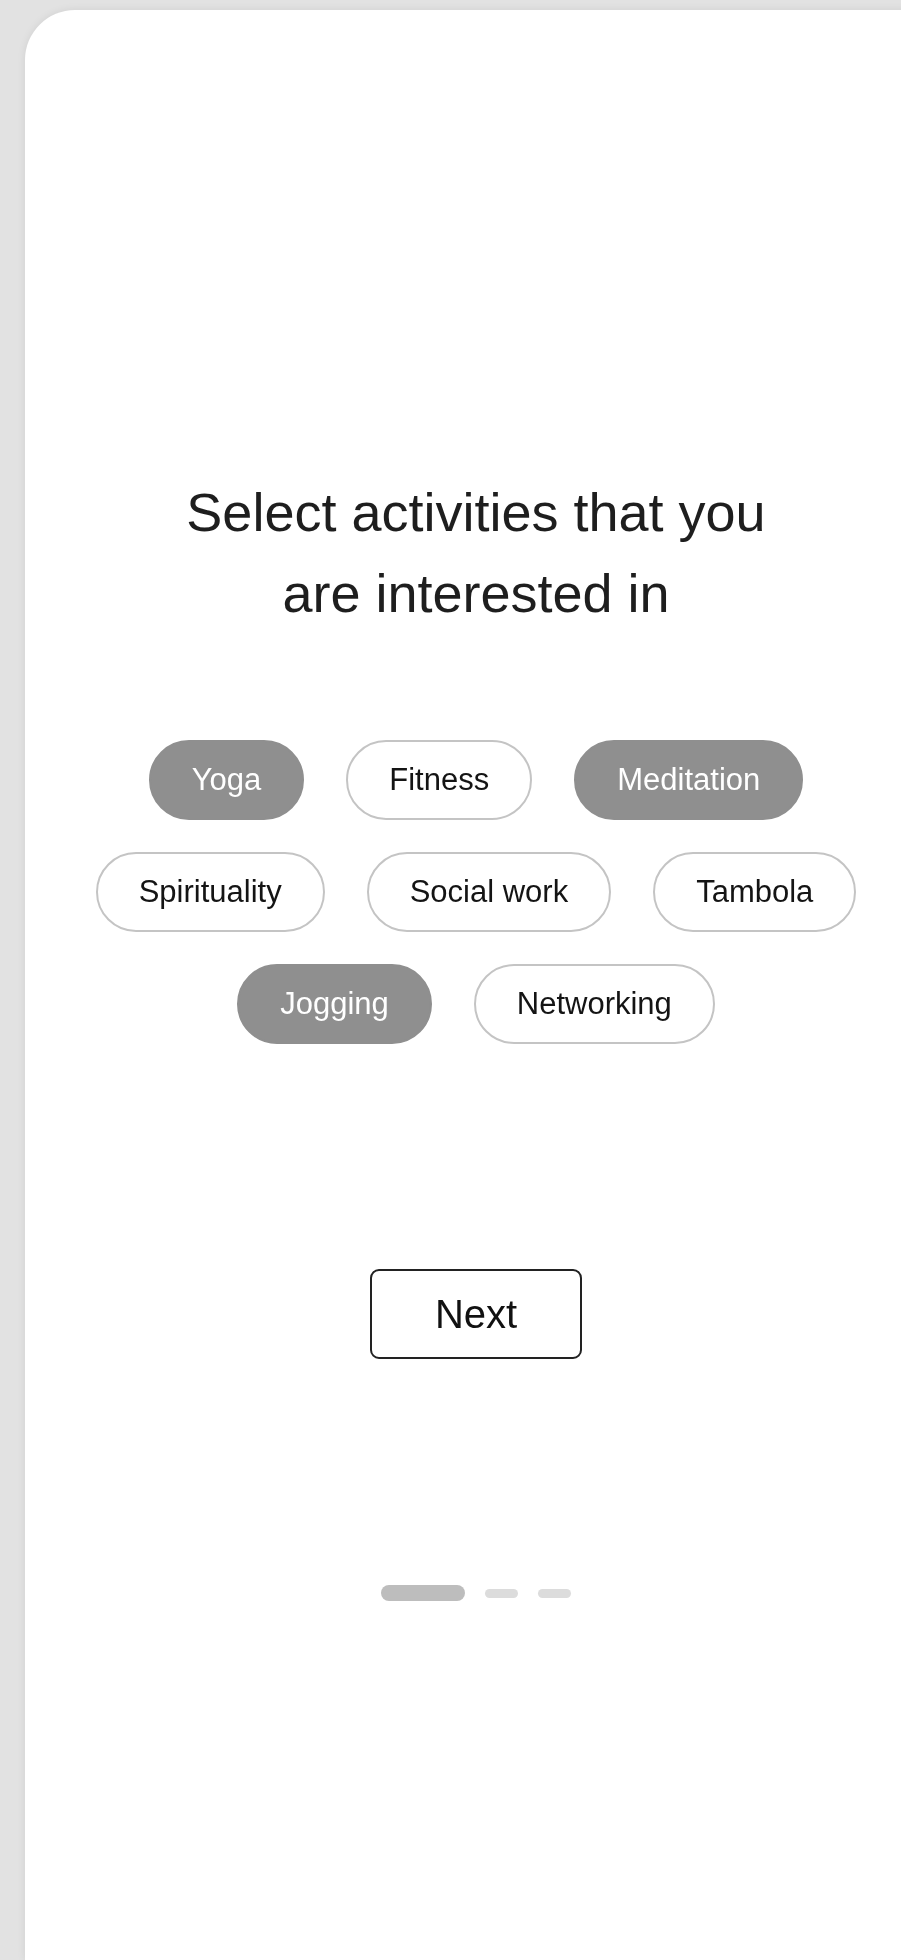  What do you see at coordinates (594, 1004) in the screenshot?
I see `activity-chip: Networking` at bounding box center [594, 1004].